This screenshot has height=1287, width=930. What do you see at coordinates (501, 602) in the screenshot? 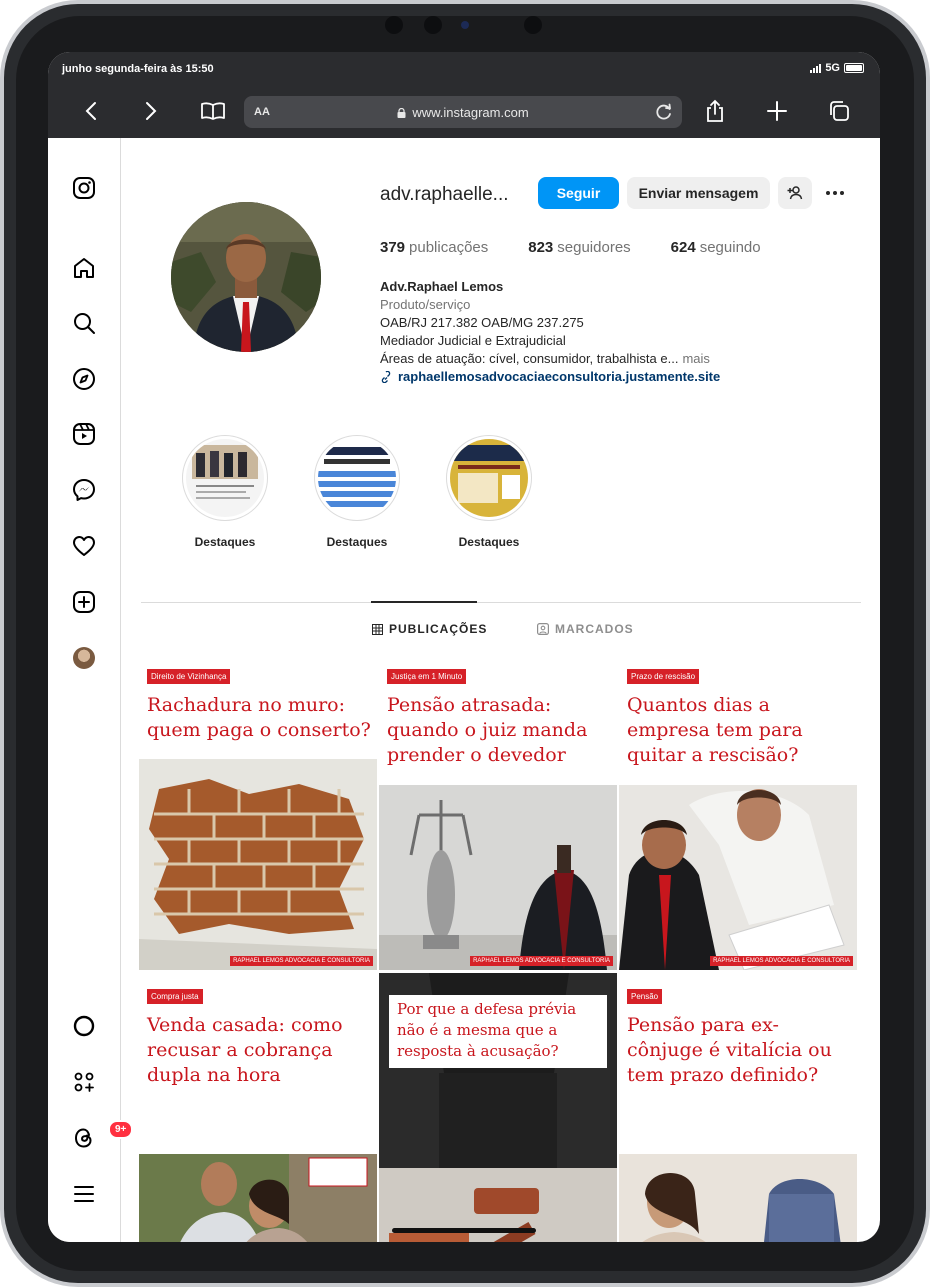
I see `tabs-divider` at bounding box center [501, 602].